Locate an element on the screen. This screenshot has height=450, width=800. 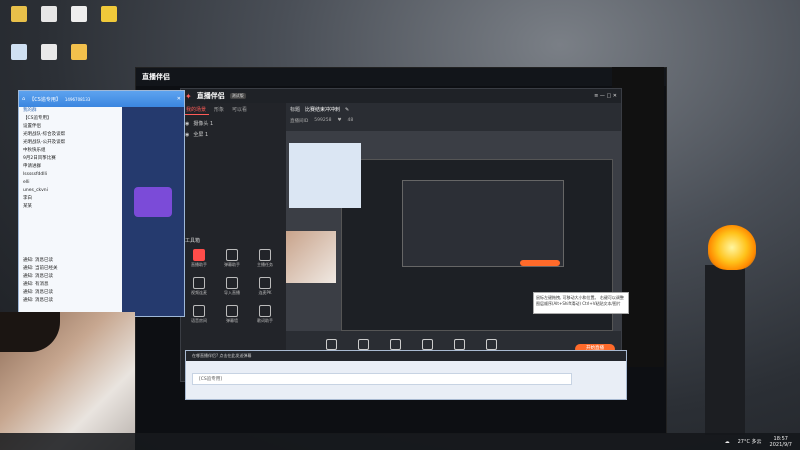
task-icon is located at coordinates (265, 255).